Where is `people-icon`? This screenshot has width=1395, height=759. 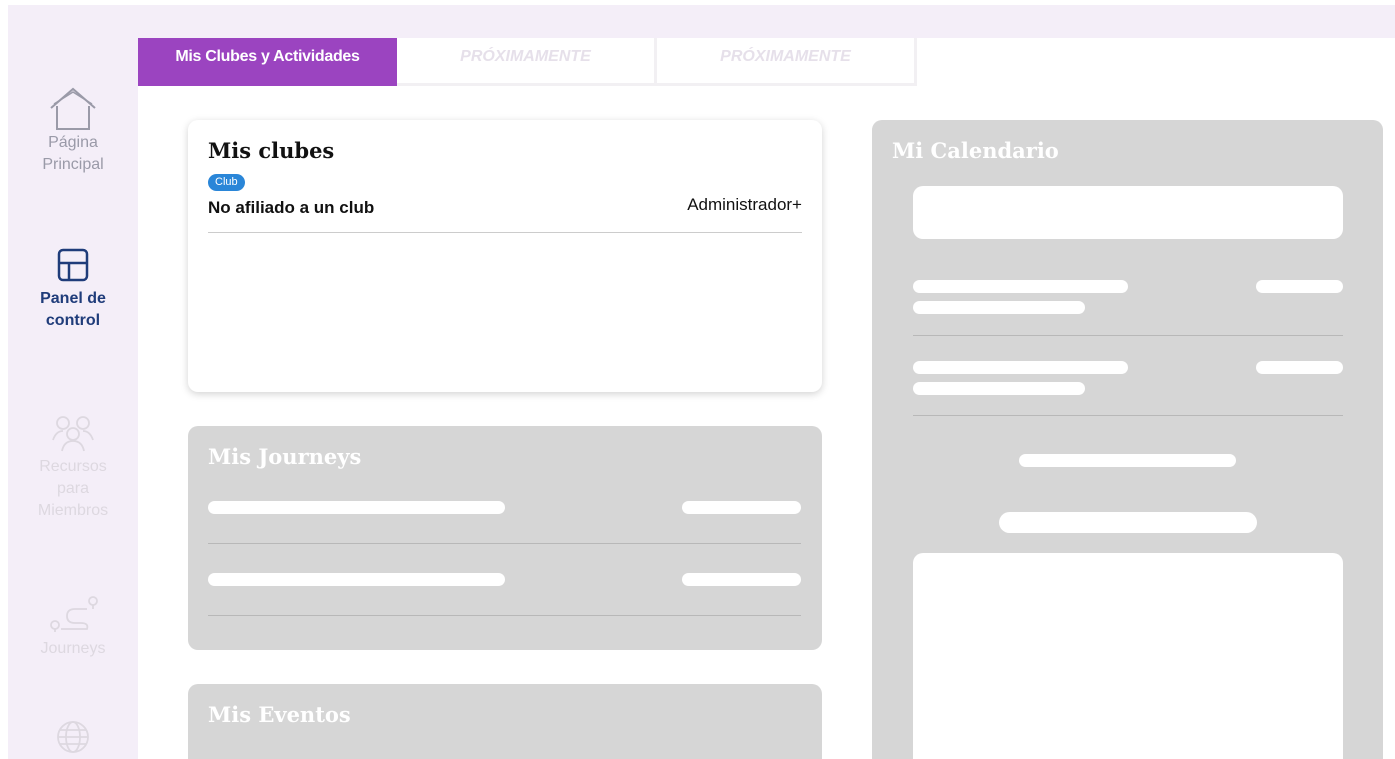
people-icon is located at coordinates (73, 434).